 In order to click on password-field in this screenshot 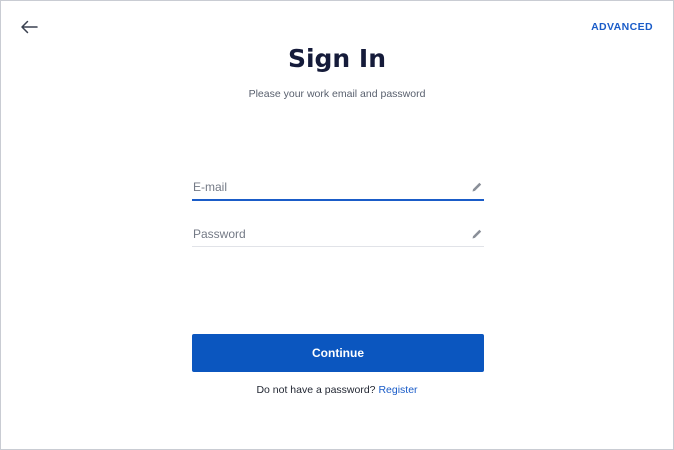, I will do `click(338, 233)`.